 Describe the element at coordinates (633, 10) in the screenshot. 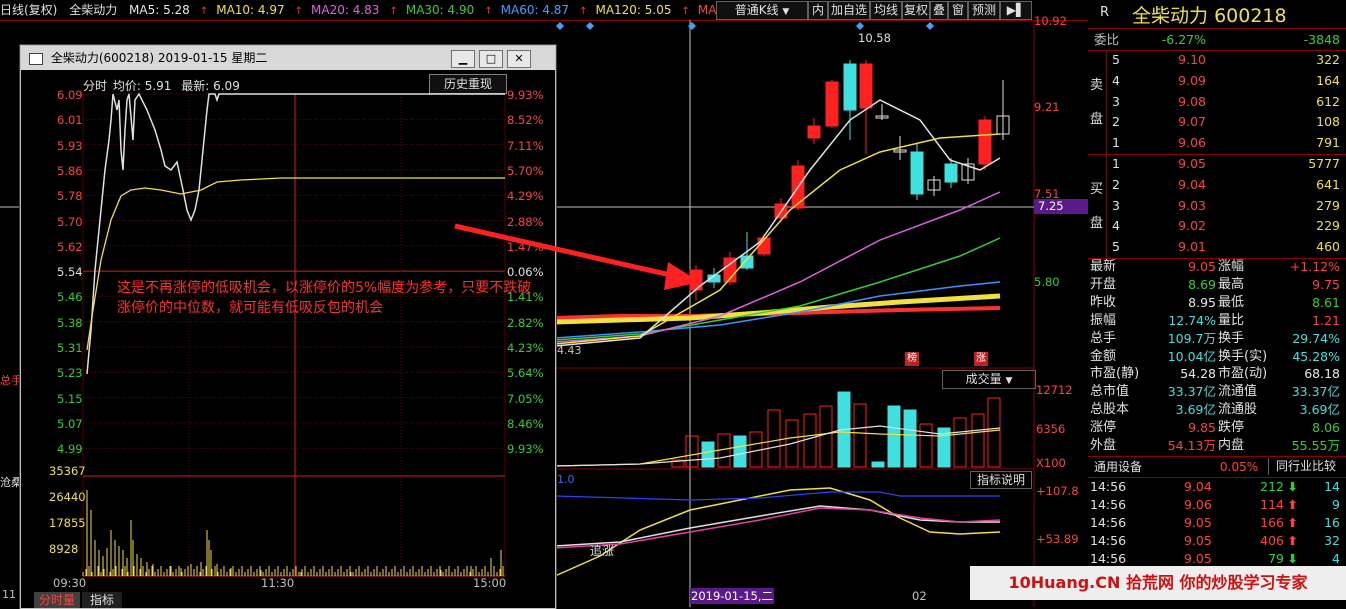

I see `ma-value: MA120: 5.05` at that location.